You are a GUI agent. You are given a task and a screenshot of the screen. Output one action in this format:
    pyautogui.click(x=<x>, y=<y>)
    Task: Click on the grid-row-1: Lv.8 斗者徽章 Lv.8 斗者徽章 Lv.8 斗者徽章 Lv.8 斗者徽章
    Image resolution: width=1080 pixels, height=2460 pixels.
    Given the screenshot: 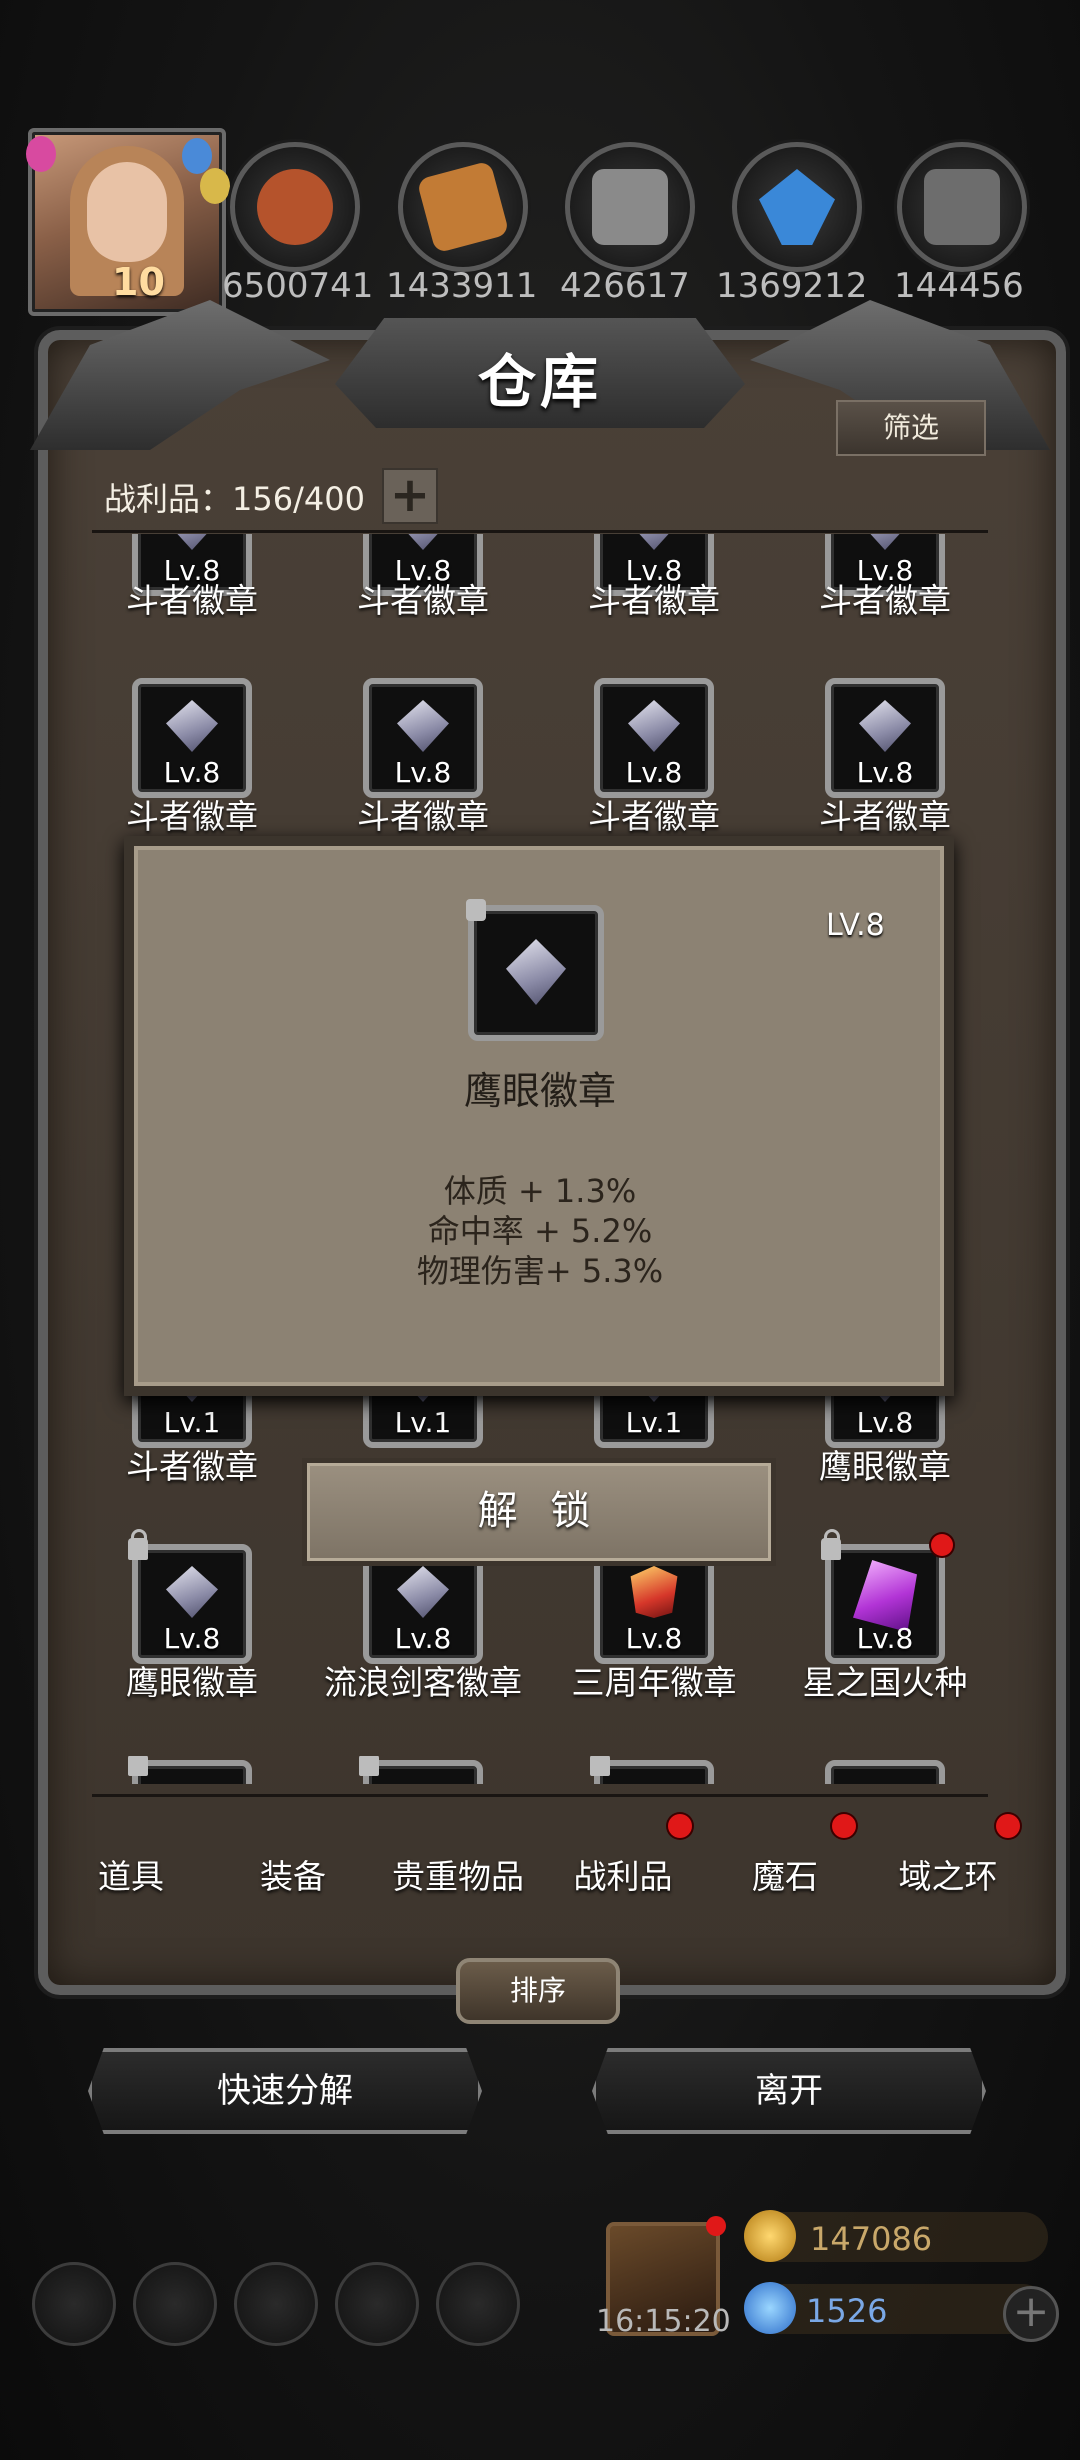 What is the action you would take?
    pyautogui.click(x=540, y=576)
    